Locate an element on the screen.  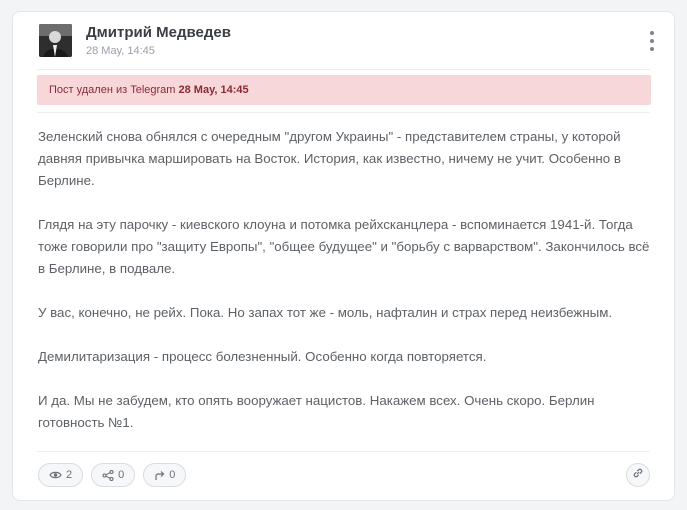
author-name: Дмитрий Медведев is located at coordinates (158, 32).